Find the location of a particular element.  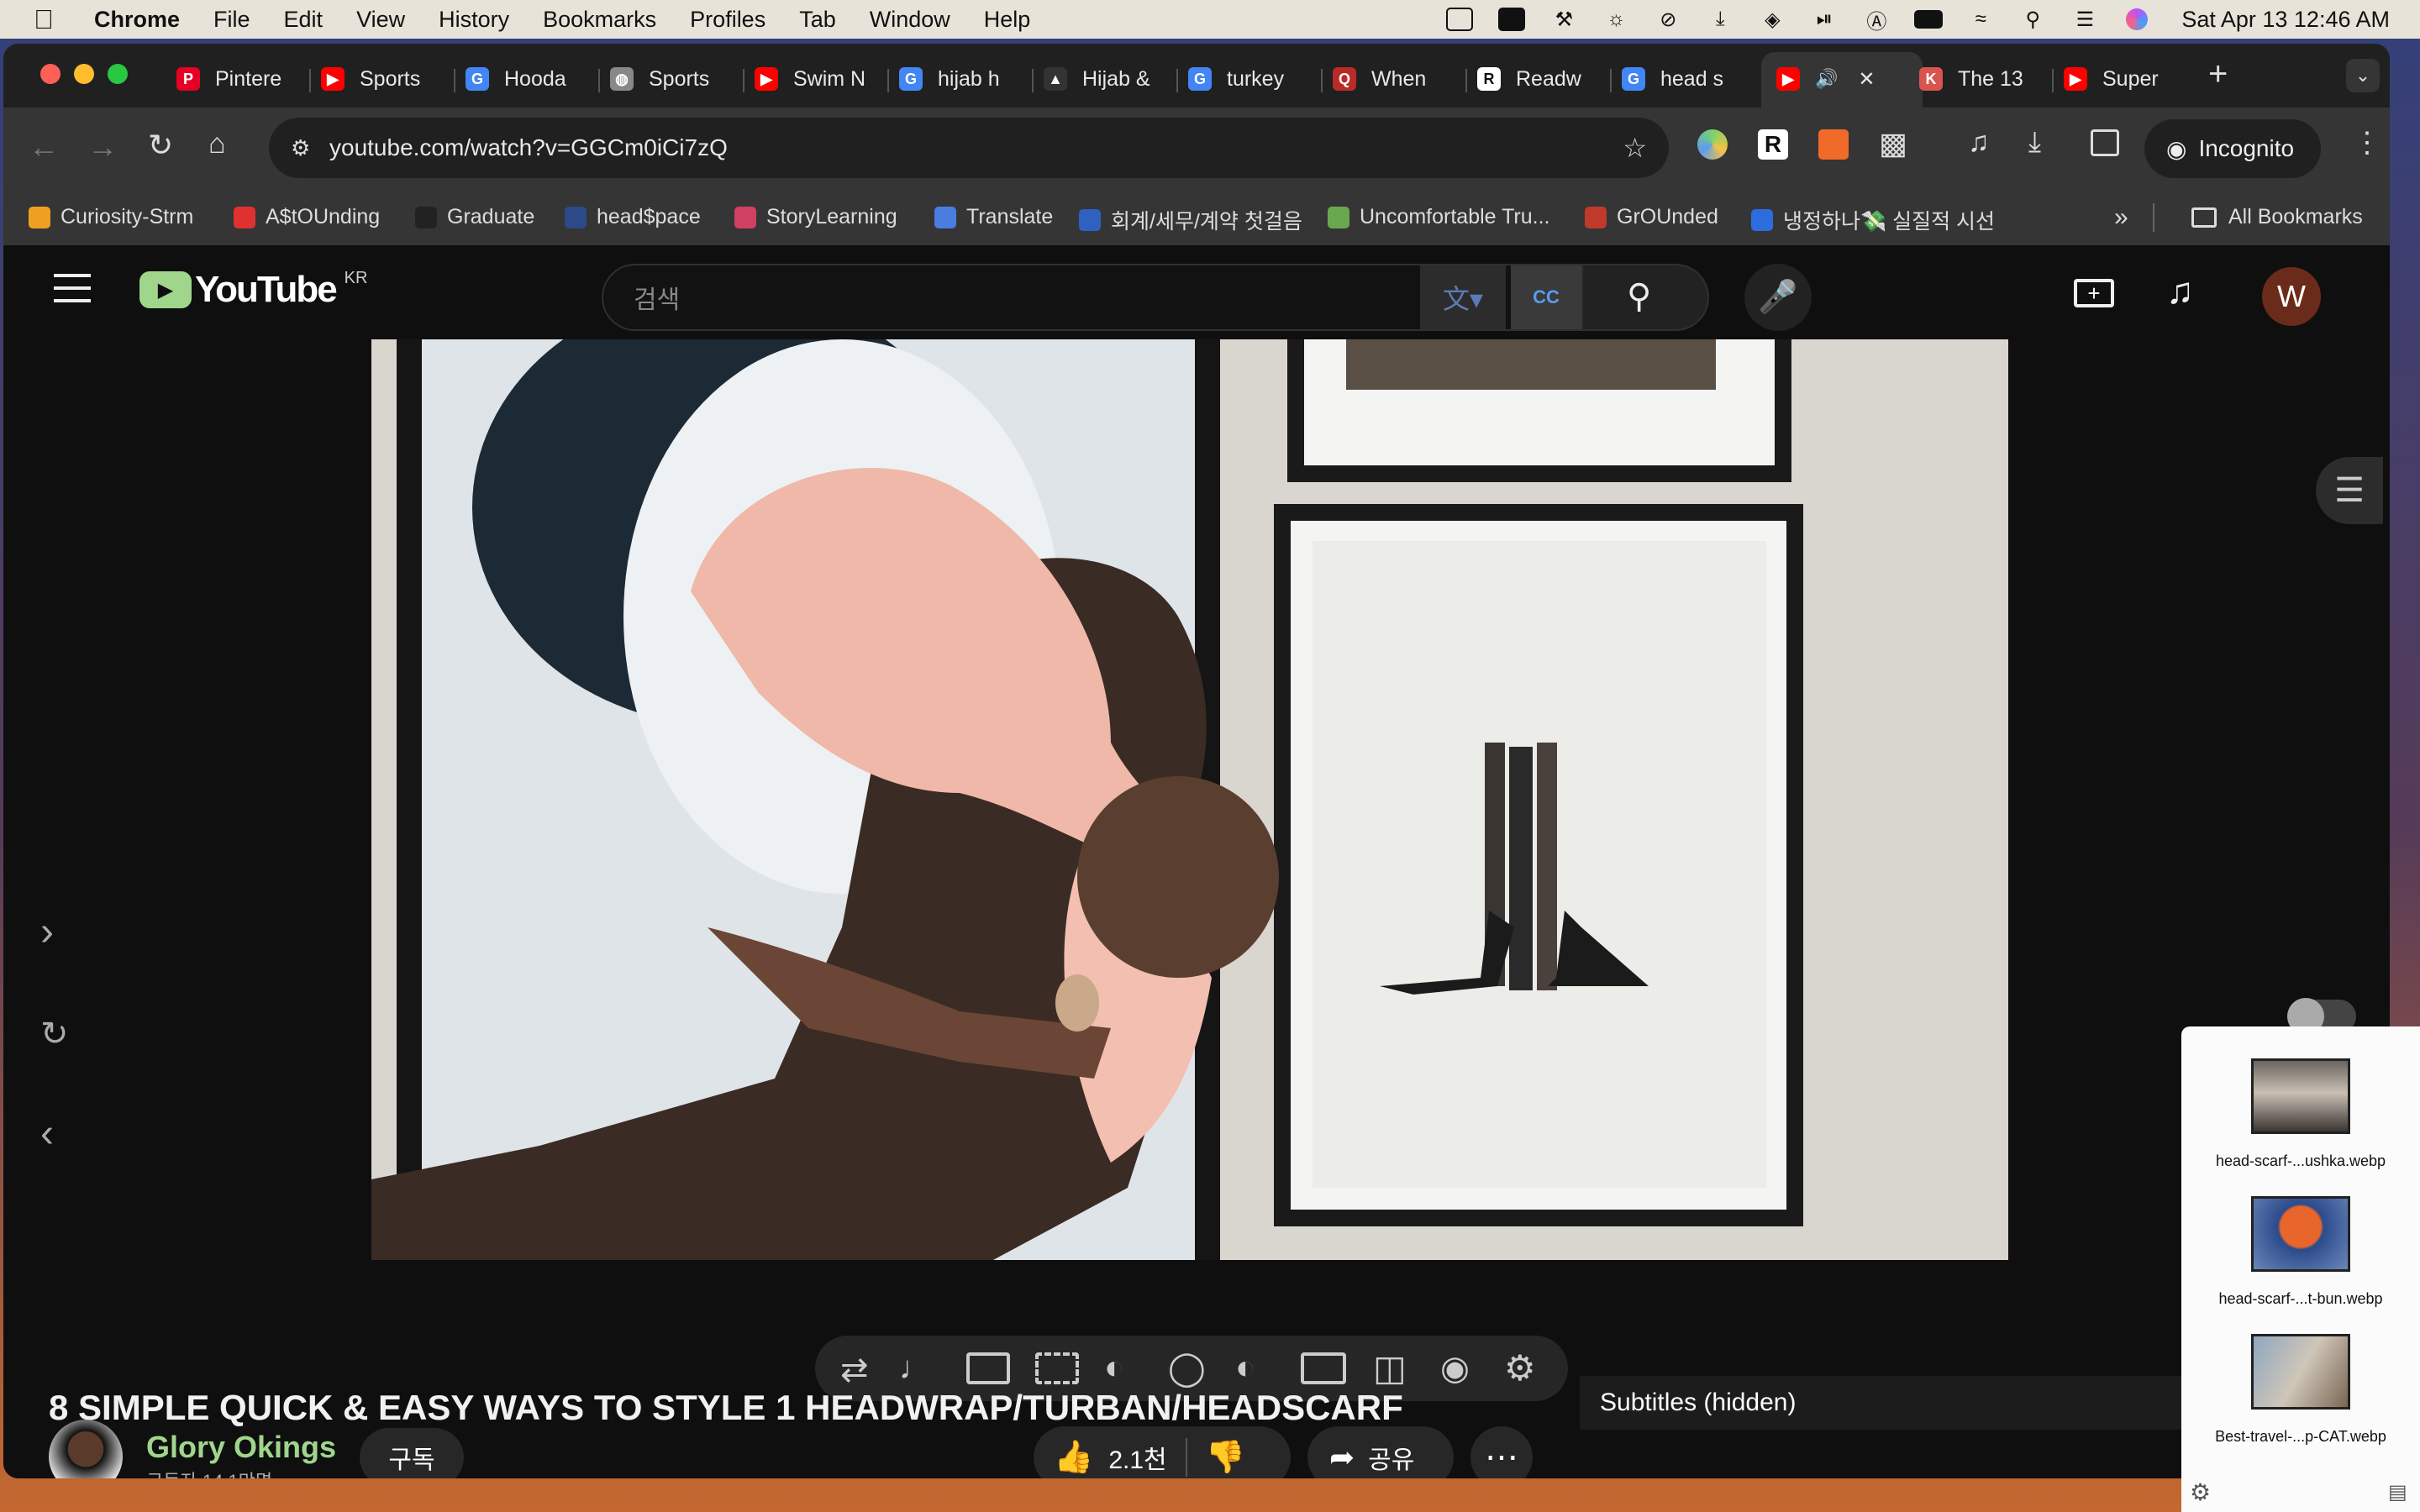

theater-mode-icon is located at coordinates (988, 1368).